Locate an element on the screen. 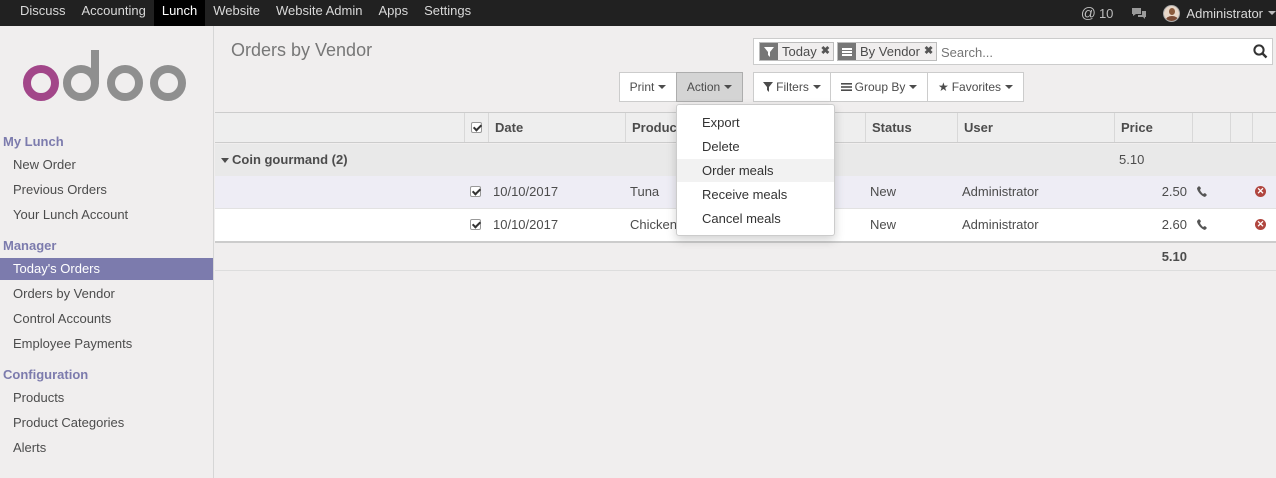 This screenshot has height=478, width=1276. search-input is located at coordinates (1091, 52).